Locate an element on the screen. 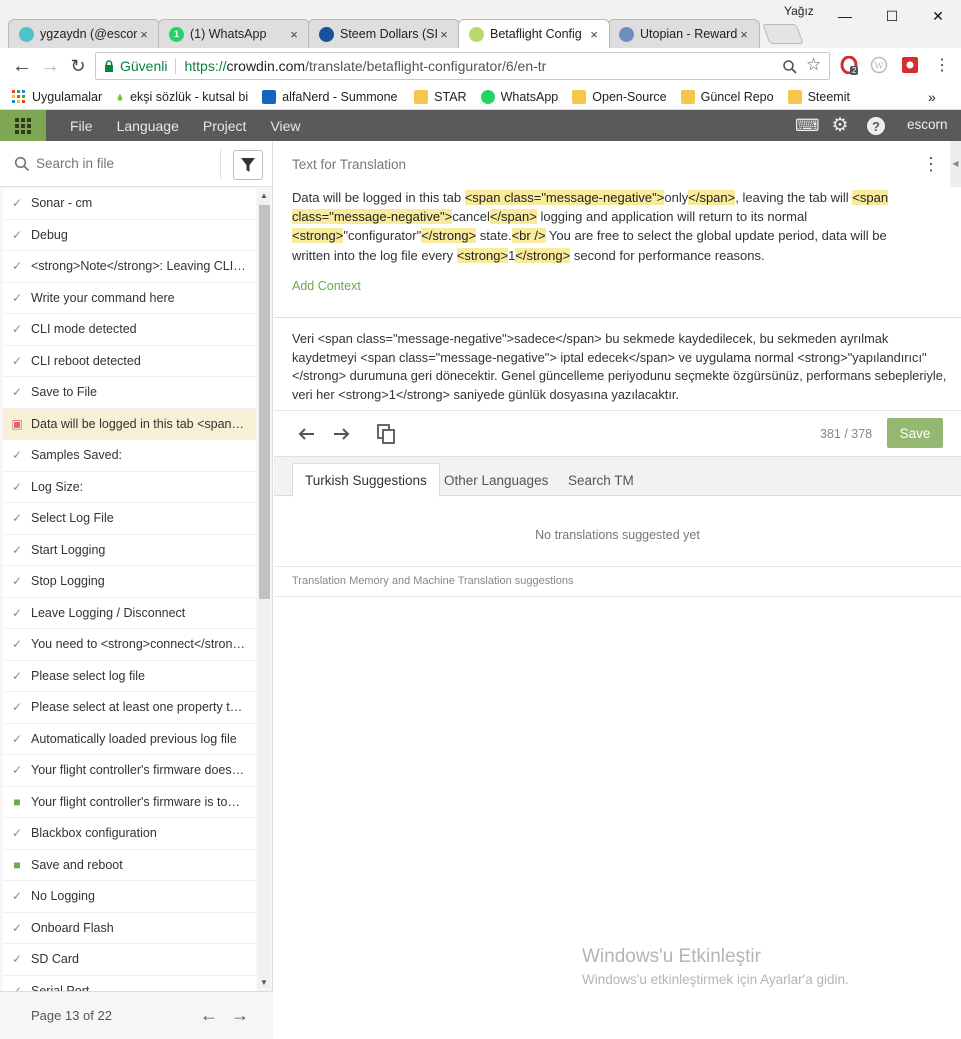 This screenshot has width=961, height=1039. menu-file: File is located at coordinates (81, 126).